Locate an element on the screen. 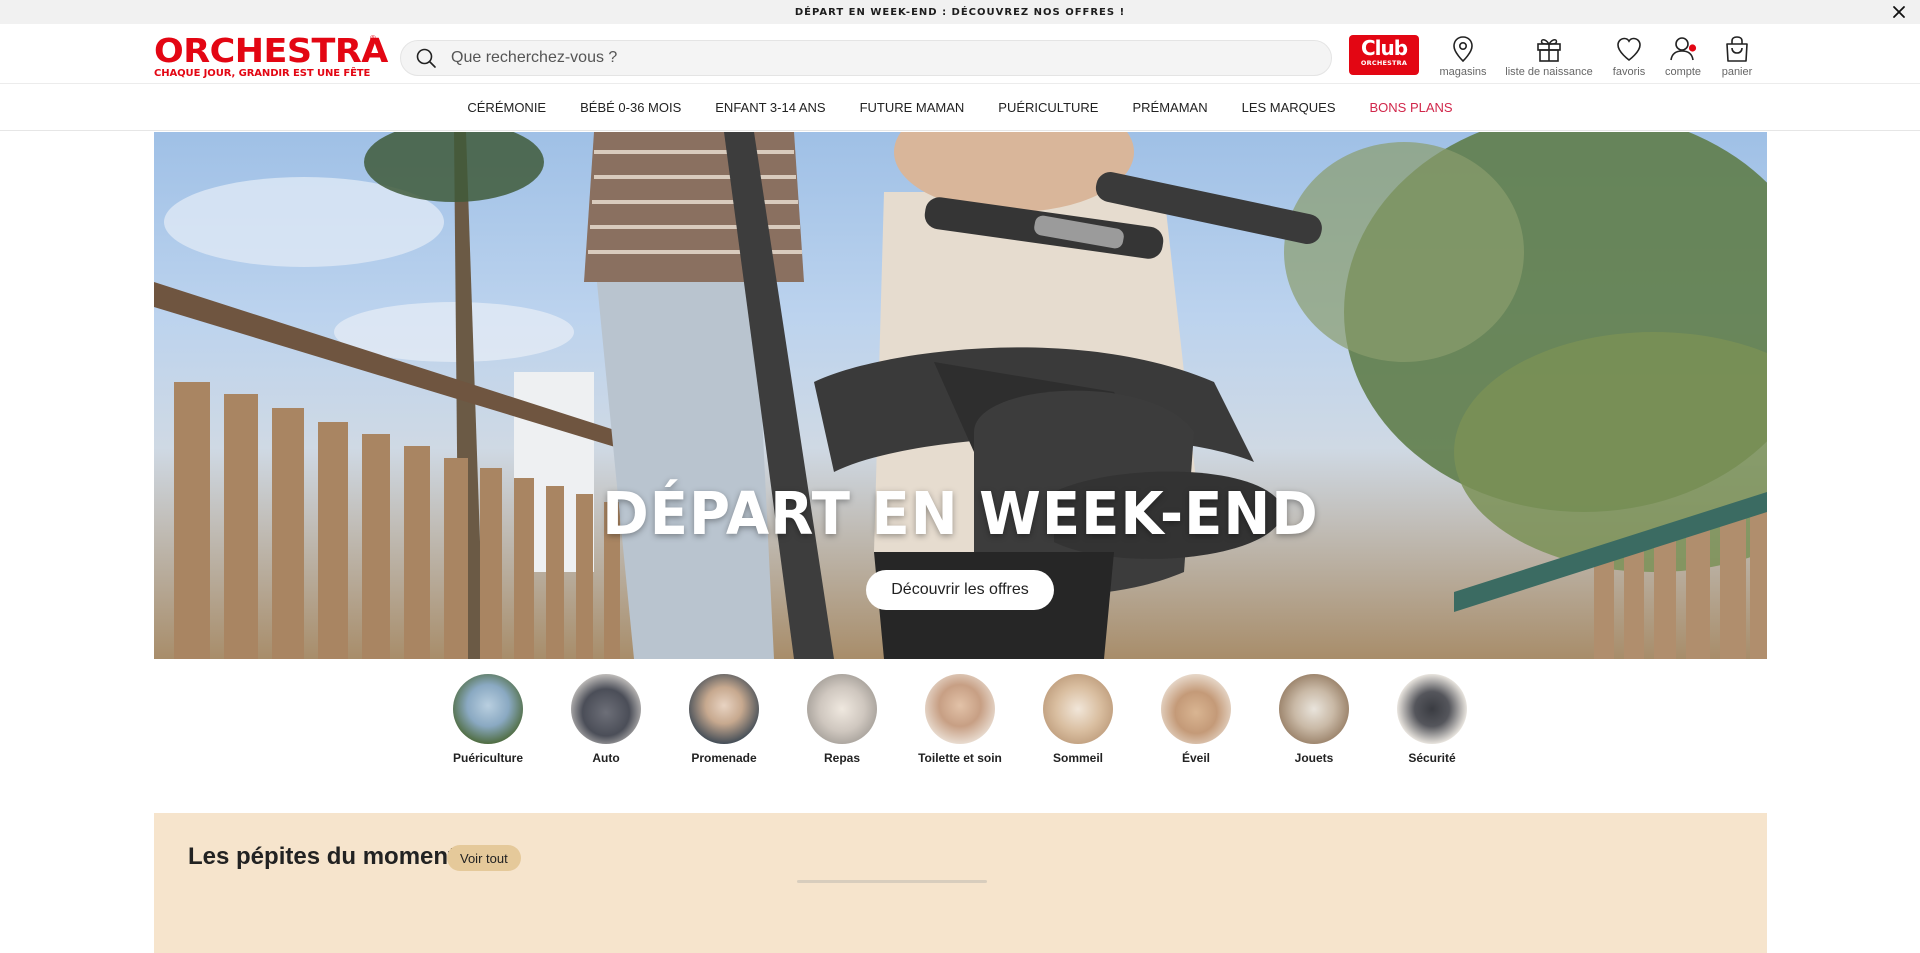 This screenshot has height=953, width=1920. birth-list-label: liste de naissance is located at coordinates (1549, 72).